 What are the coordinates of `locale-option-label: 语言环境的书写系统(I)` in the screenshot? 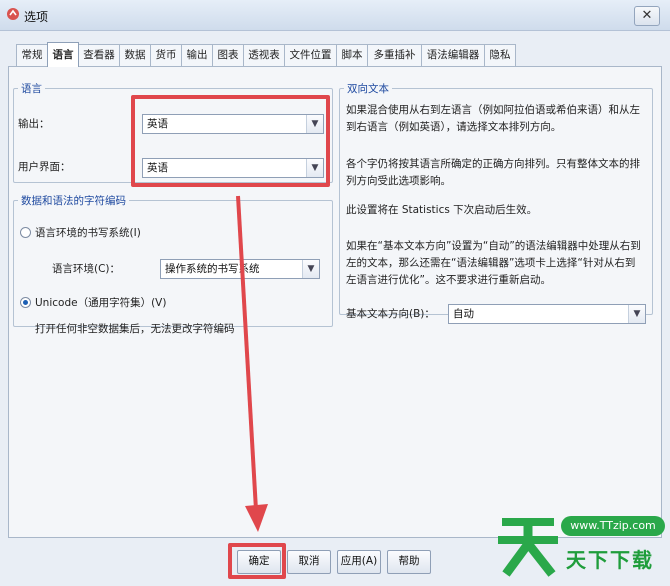 It's located at (88, 232).